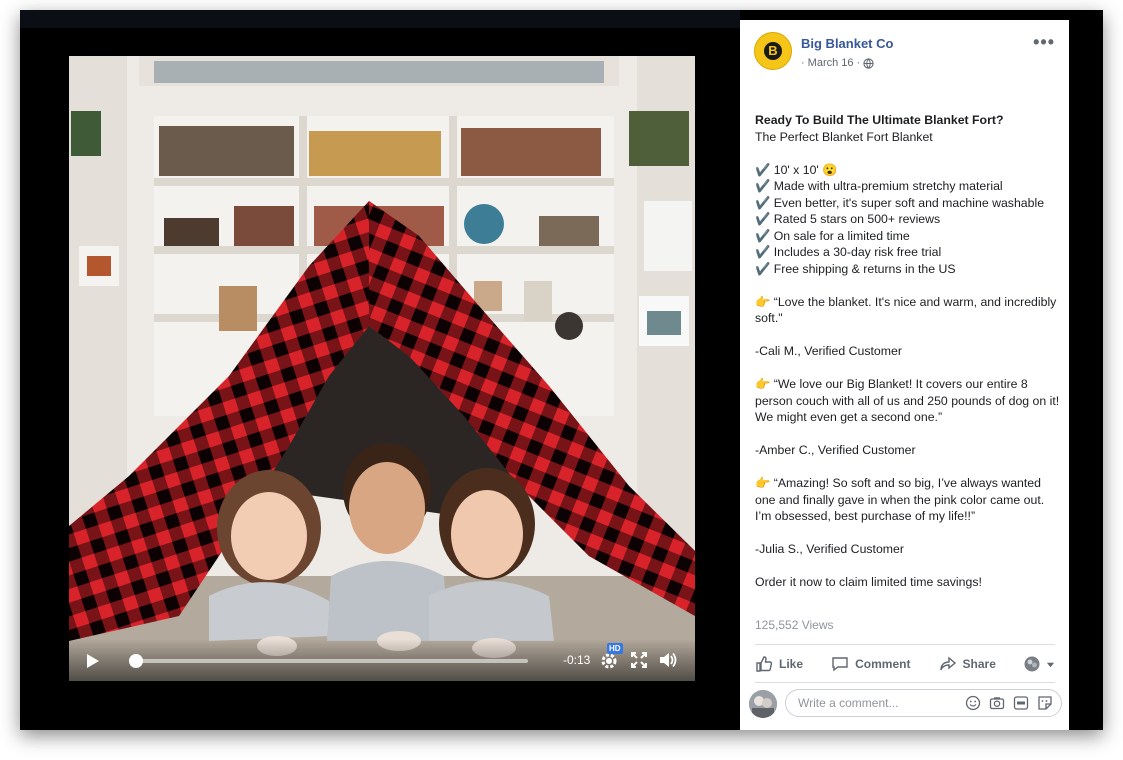 This screenshot has height=760, width=1123. I want to click on feature-text: Free shipping & returns in the US, so click(864, 268).